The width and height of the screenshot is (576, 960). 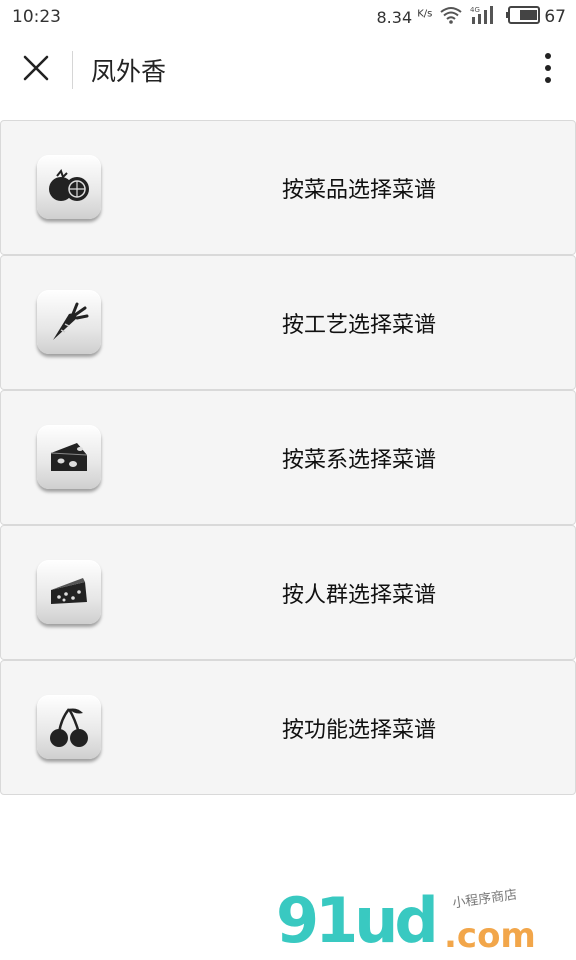 I want to click on svg-text: 4G, so click(x=475, y=10).